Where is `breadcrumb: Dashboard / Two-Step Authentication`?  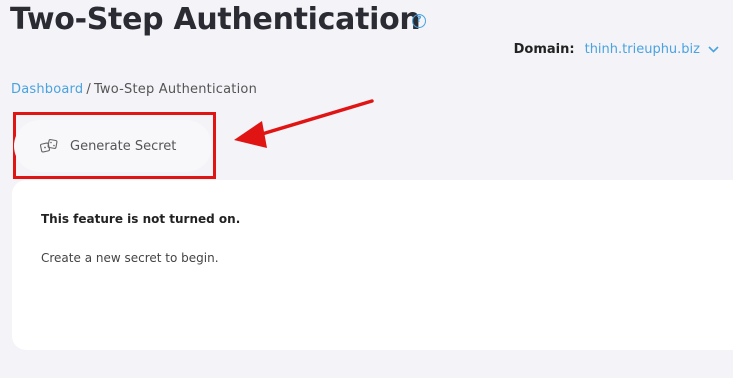 breadcrumb: Dashboard / Two-Step Authentication is located at coordinates (134, 89).